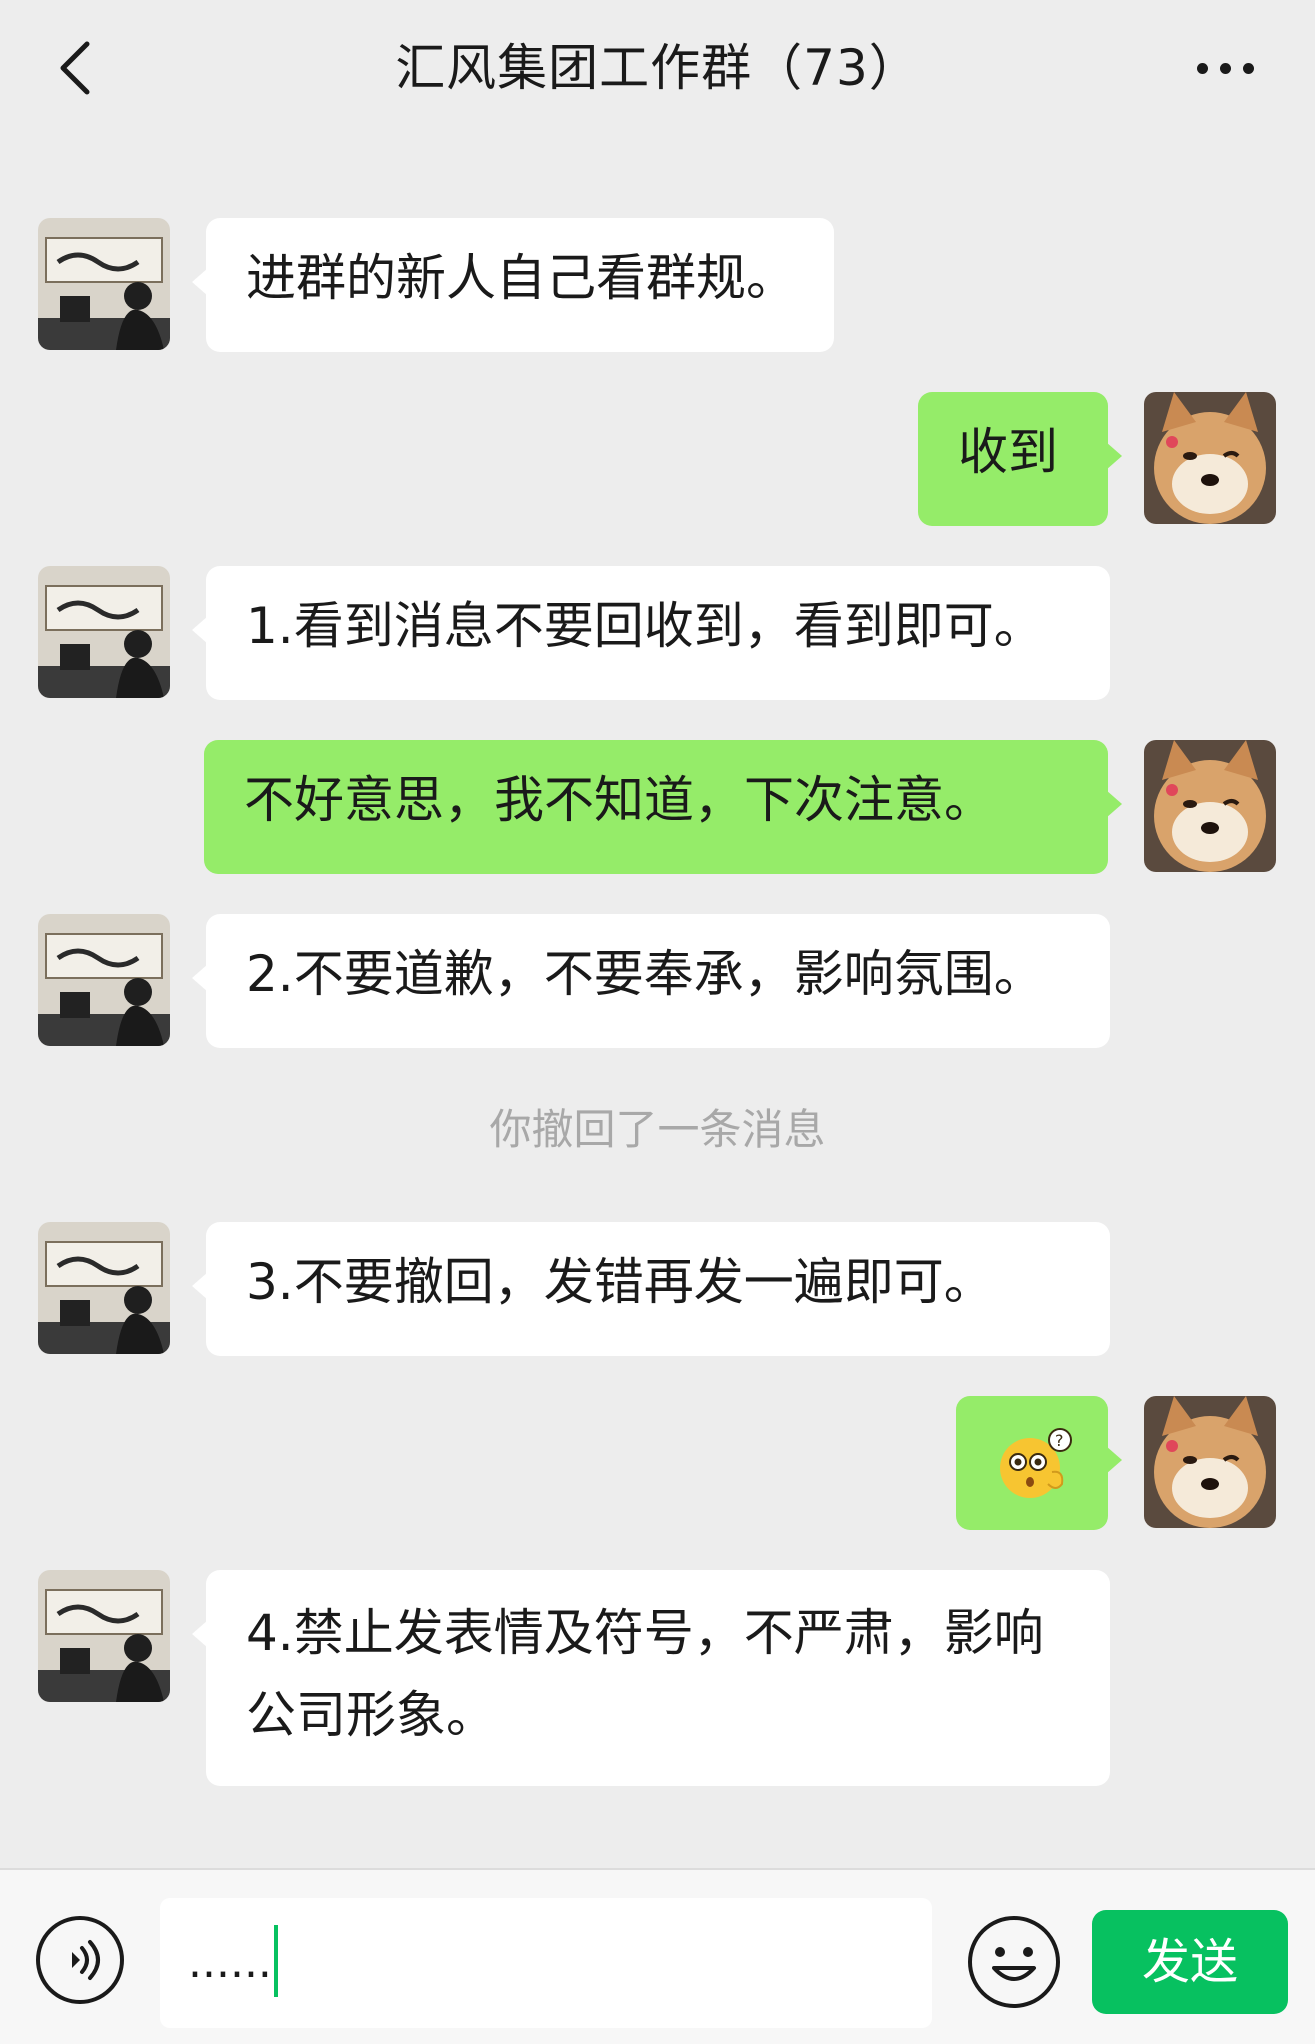  Describe the element at coordinates (645, 626) in the screenshot. I see `message-text: 1.看到消息不要回收到，看到即可。` at that location.